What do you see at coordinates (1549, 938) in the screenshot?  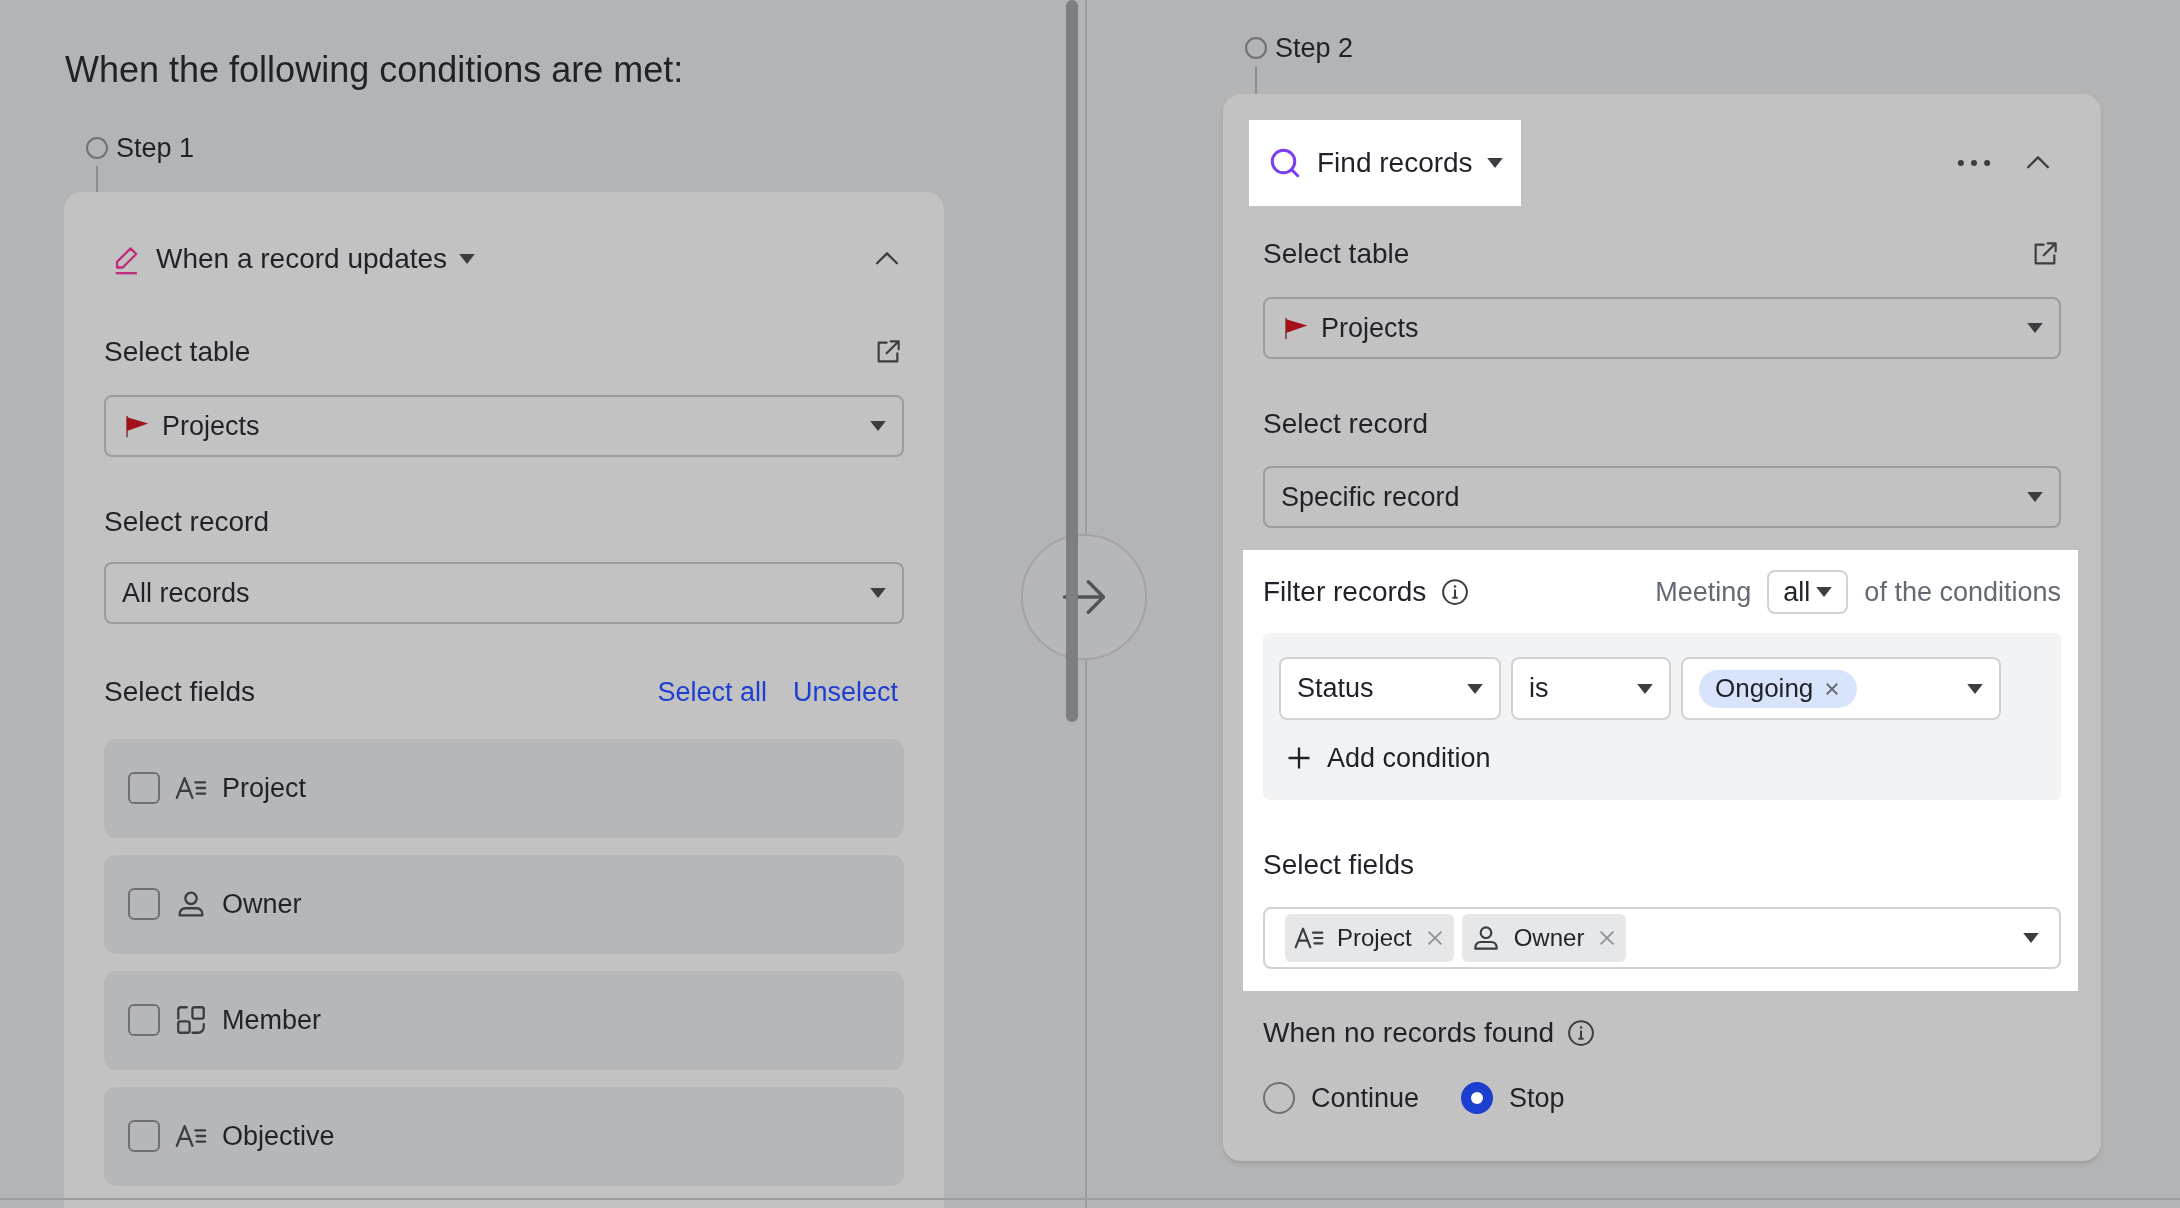 I see `tag-label: Owner` at bounding box center [1549, 938].